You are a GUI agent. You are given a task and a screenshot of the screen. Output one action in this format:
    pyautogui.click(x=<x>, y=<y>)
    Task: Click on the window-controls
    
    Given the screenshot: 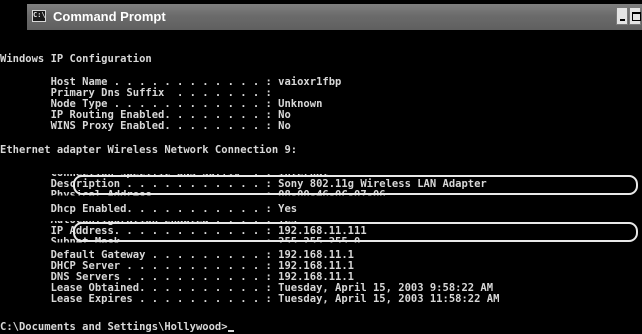 What is the action you would take?
    pyautogui.click(x=629, y=16)
    